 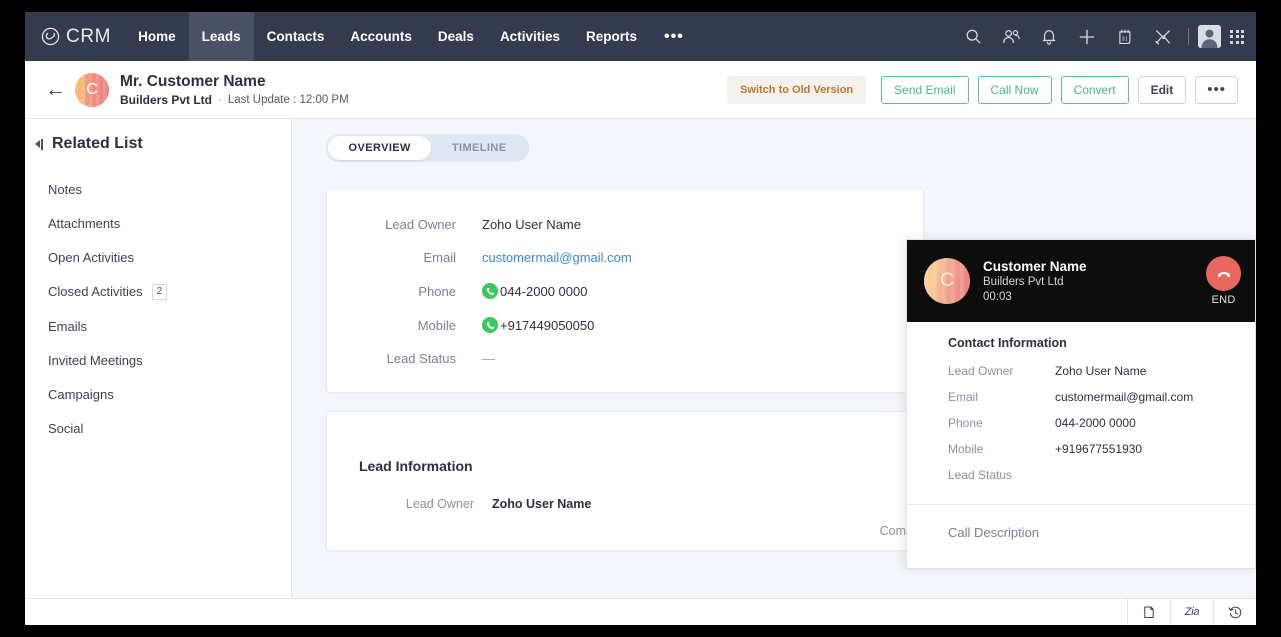 What do you see at coordinates (158, 223) in the screenshot?
I see `sidebar-item-attachments: Attachments` at bounding box center [158, 223].